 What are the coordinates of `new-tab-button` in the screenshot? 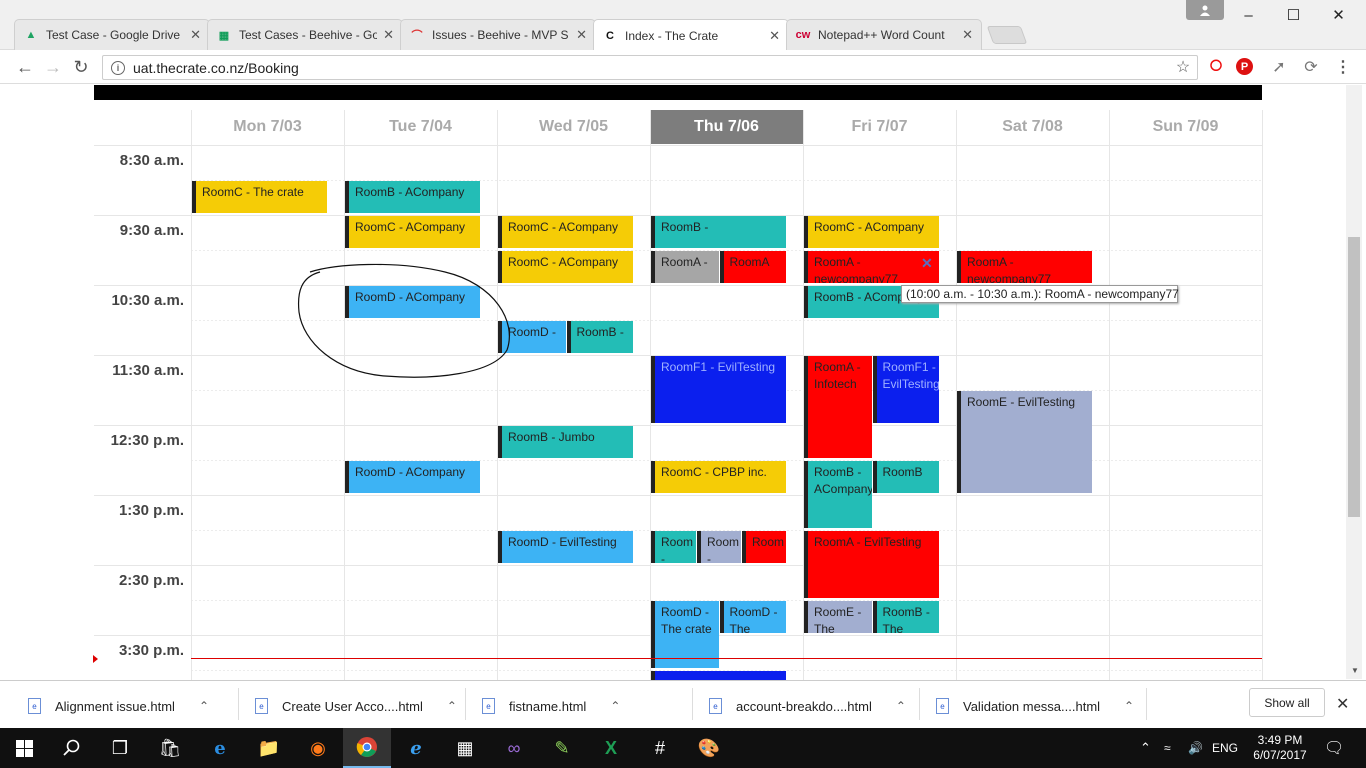 It's located at (1007, 35).